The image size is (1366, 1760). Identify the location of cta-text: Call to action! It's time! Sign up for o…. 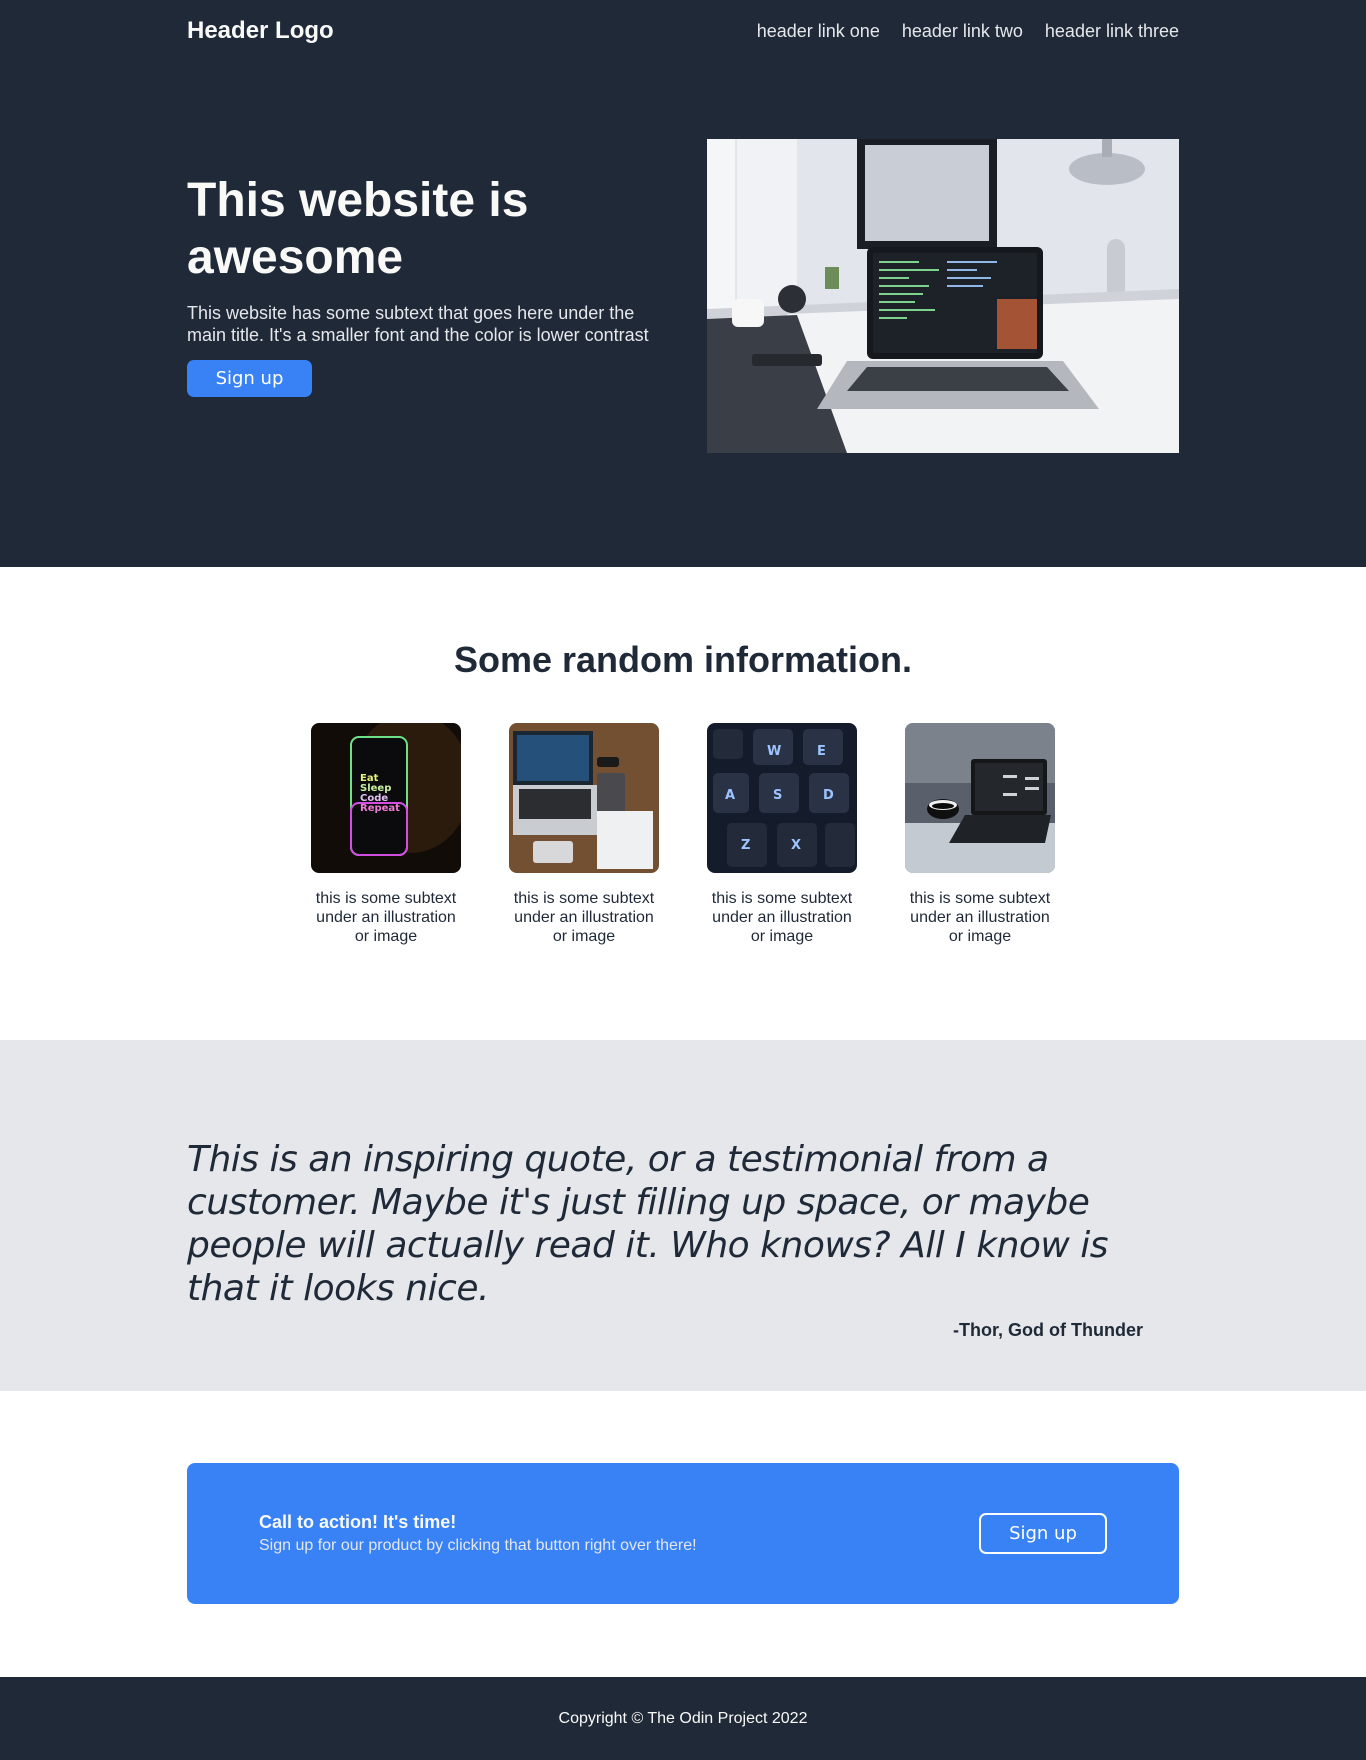
(478, 1533).